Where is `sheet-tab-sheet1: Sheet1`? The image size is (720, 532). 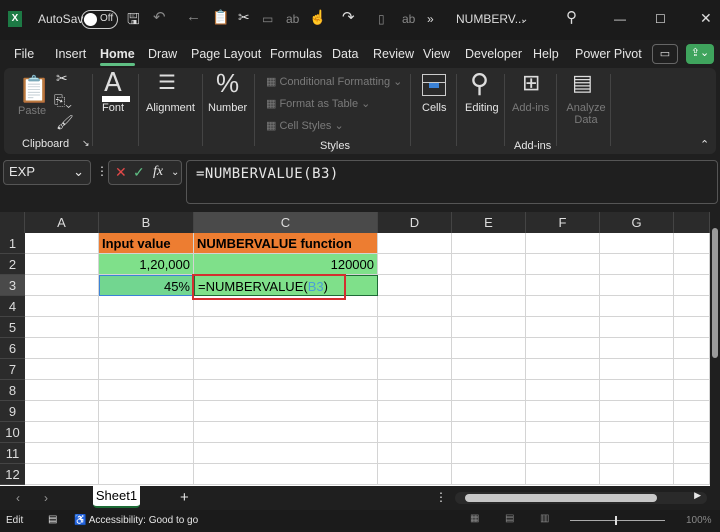
sheet-tab-sheet1: Sheet1 is located at coordinates (116, 497).